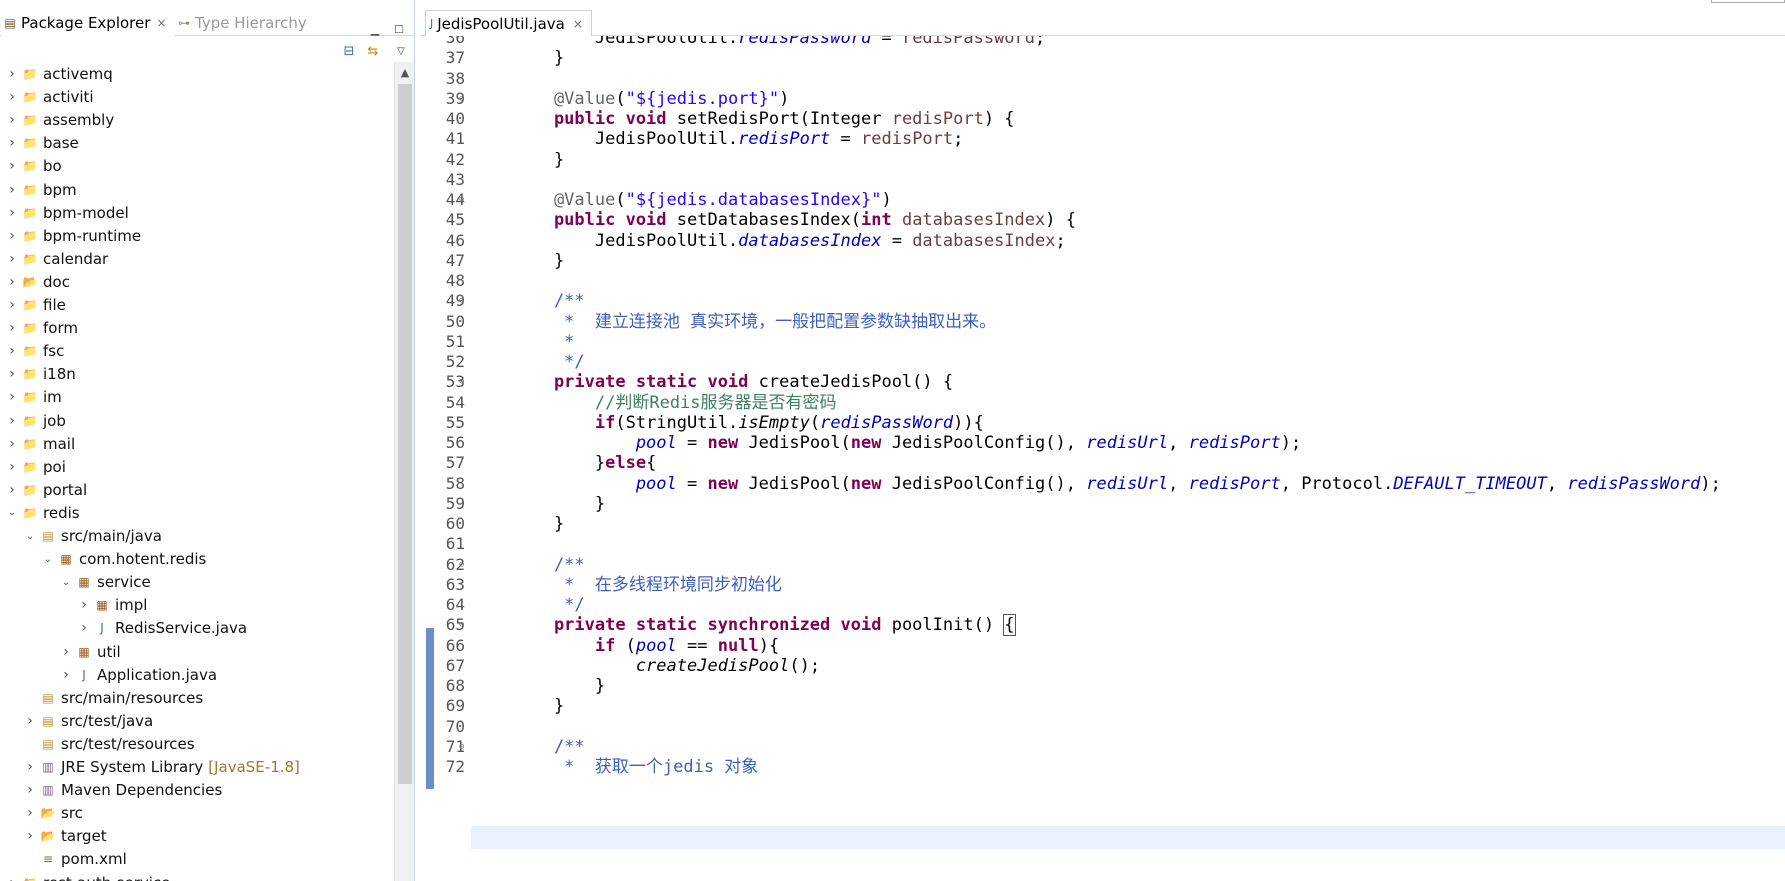  I want to click on tree-item: › 📁 bpm-runtime, so click(70, 235).